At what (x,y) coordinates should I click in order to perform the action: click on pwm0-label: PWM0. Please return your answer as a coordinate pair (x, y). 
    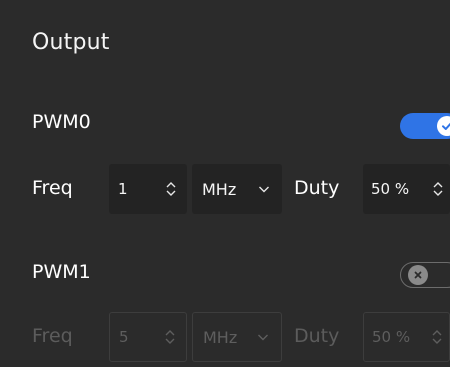
    Looking at the image, I should click on (61, 122).